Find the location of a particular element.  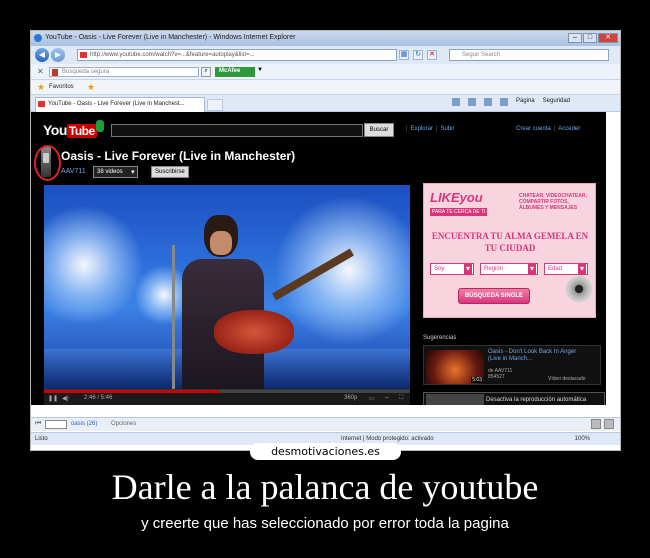

minimize-button: – is located at coordinates (575, 38).